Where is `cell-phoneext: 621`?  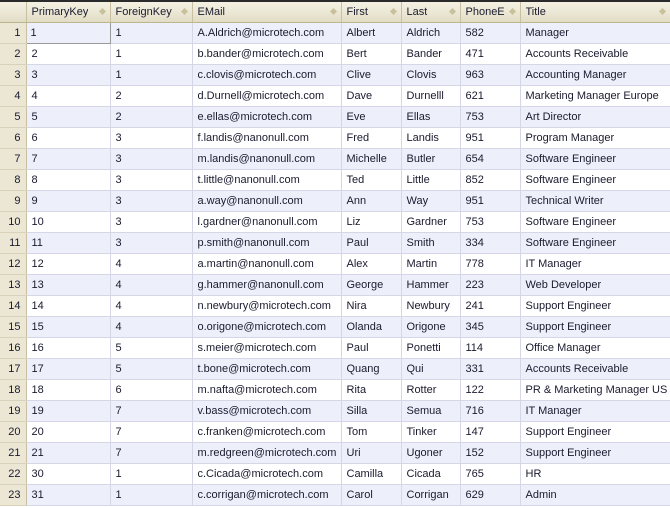 cell-phoneext: 621 is located at coordinates (490, 96).